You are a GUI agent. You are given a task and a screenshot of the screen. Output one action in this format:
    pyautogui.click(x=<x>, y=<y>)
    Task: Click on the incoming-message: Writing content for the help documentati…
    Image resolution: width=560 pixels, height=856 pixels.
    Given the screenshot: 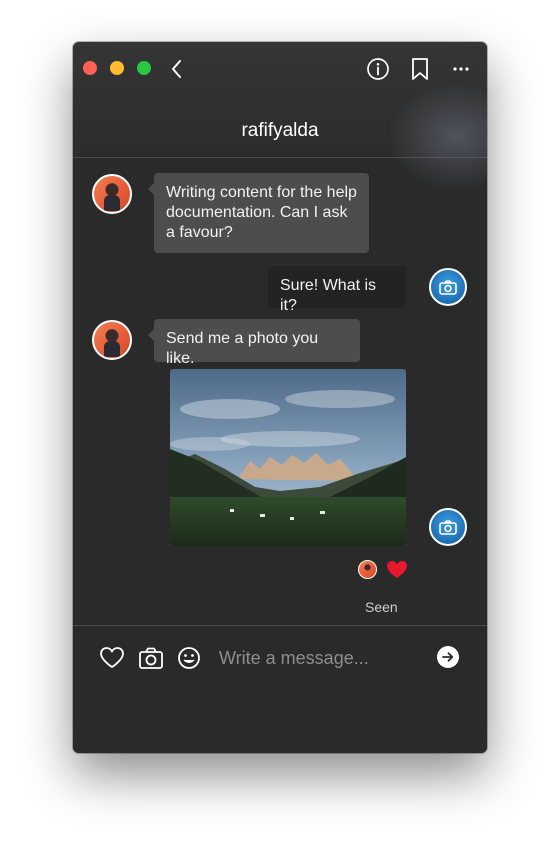 What is the action you would take?
    pyautogui.click(x=258, y=213)
    